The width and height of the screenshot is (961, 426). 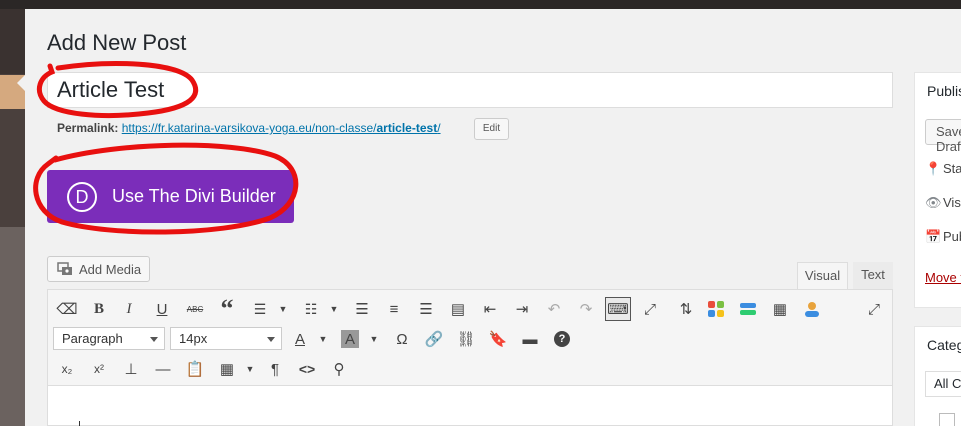 What do you see at coordinates (944, 345) in the screenshot?
I see `categories-box-title: Categories` at bounding box center [944, 345].